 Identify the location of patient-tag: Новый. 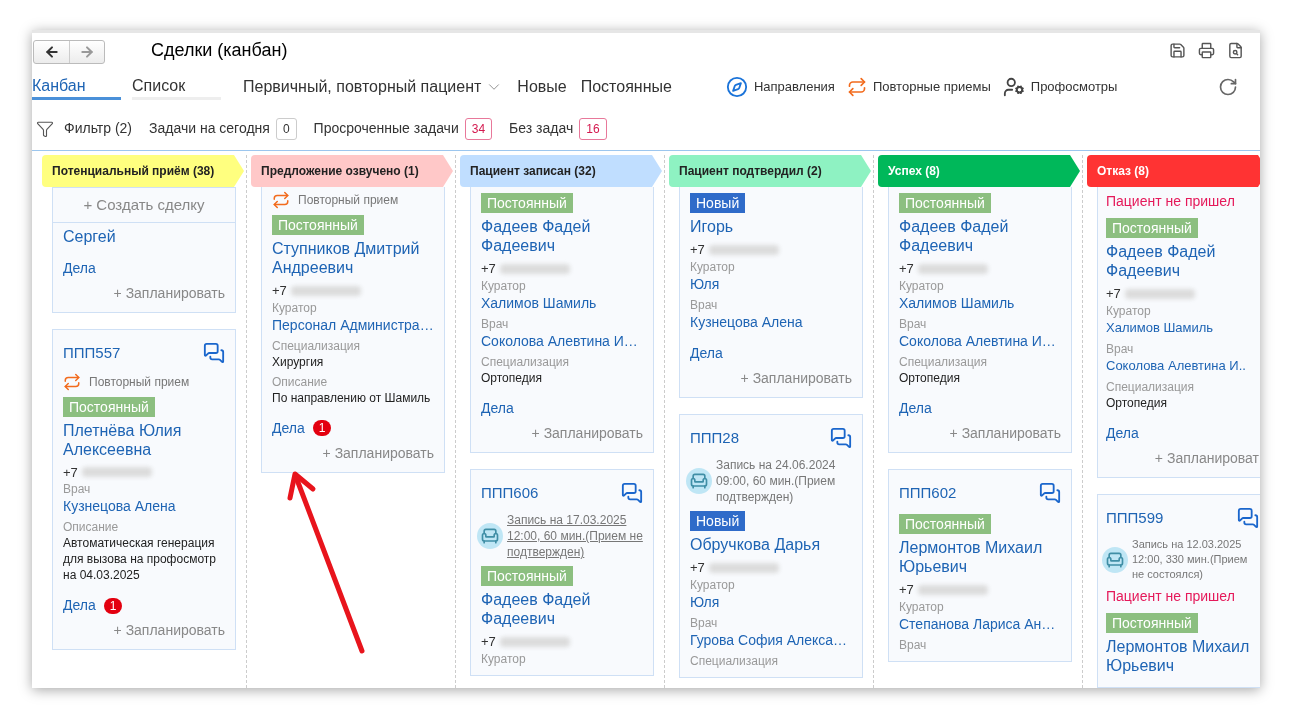
(718, 203).